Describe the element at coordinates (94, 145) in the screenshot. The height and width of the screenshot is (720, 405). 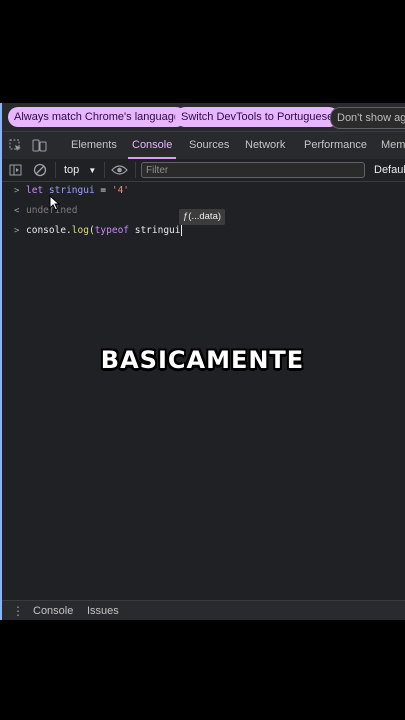
I see `tab-elements: Elements` at that location.